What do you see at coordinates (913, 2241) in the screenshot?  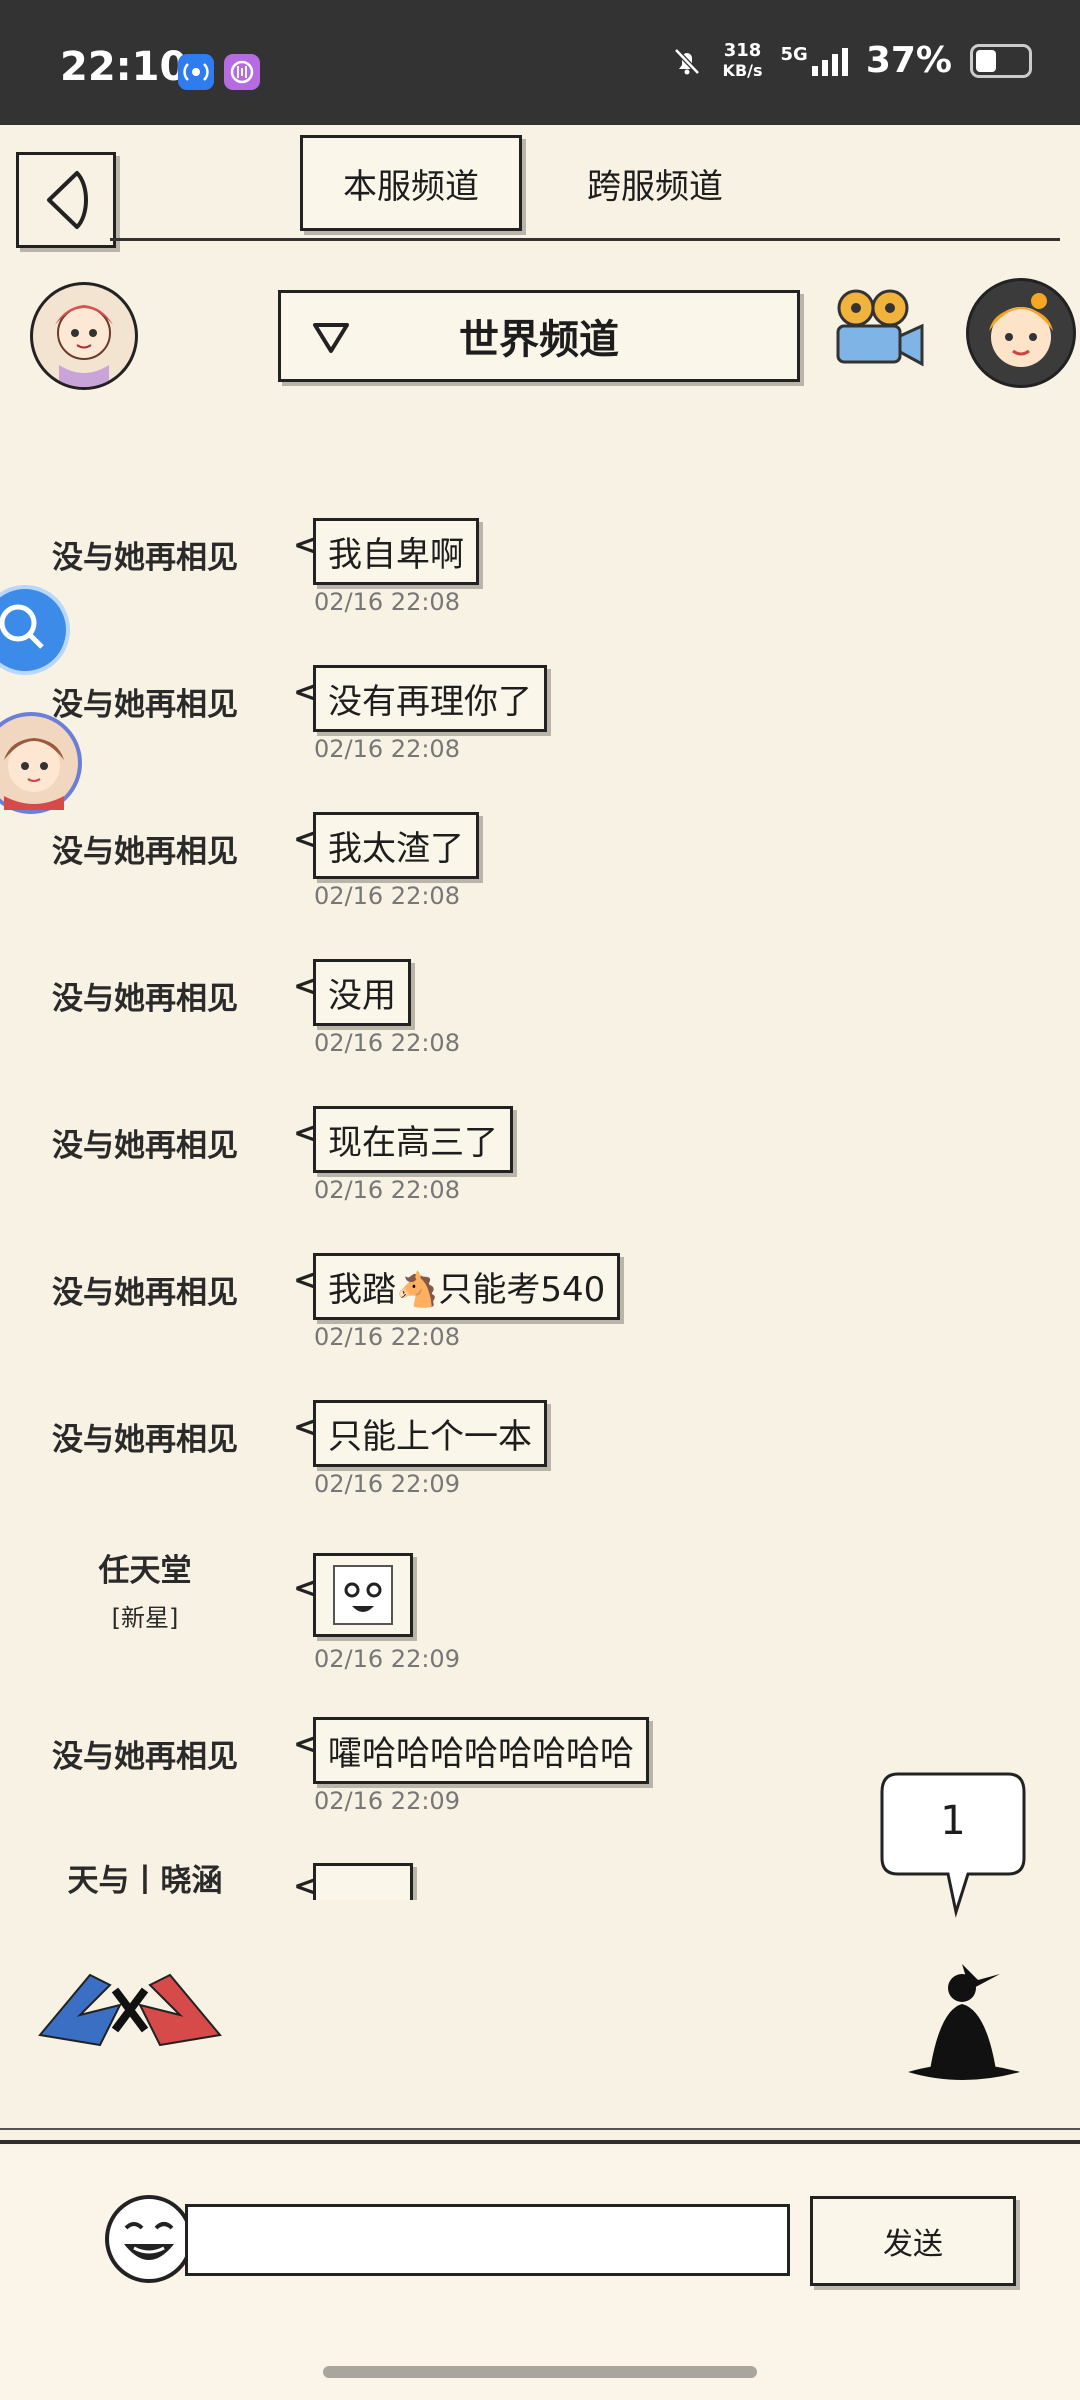 I see `send-button: 发送` at bounding box center [913, 2241].